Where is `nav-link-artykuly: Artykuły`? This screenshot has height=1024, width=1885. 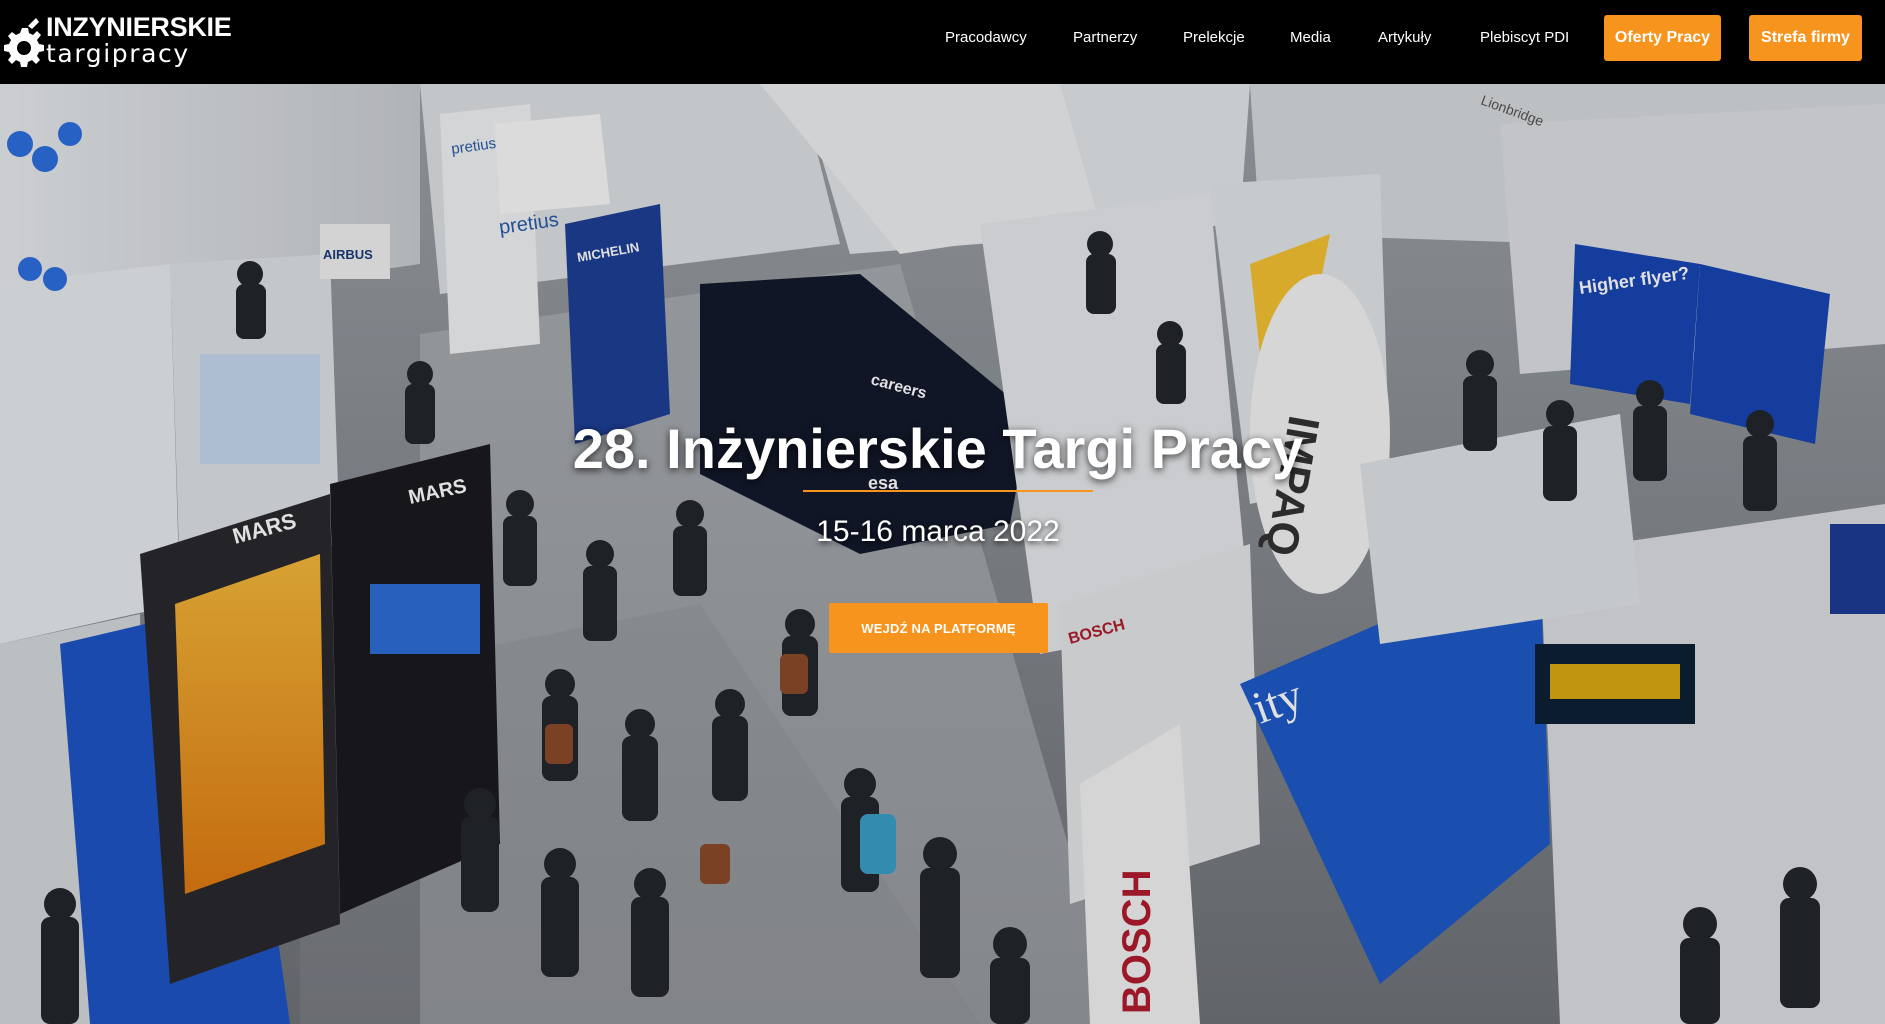
nav-link-artykuly: Artykuły is located at coordinates (1404, 38).